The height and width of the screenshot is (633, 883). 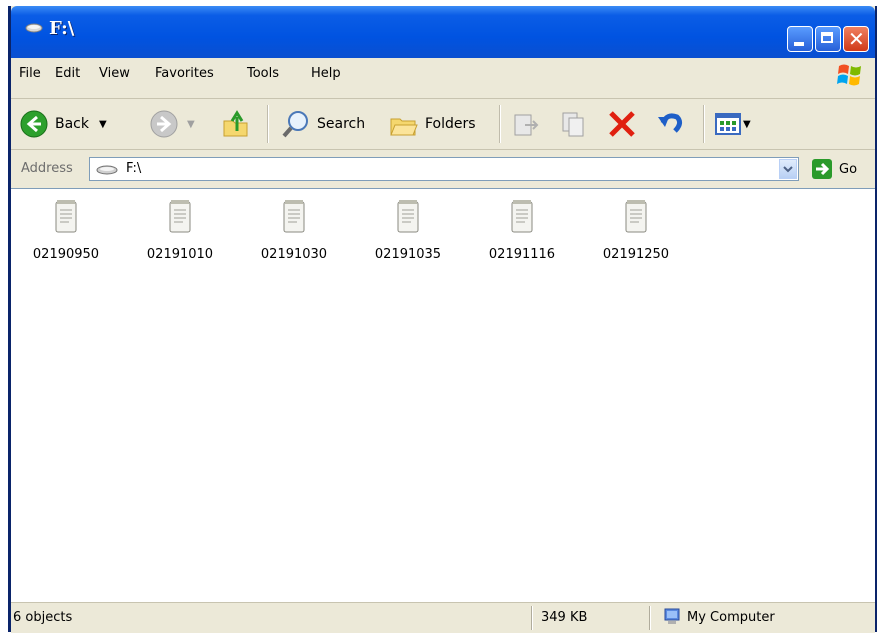 What do you see at coordinates (184, 73) in the screenshot?
I see `menu-favorites: Favorites` at bounding box center [184, 73].